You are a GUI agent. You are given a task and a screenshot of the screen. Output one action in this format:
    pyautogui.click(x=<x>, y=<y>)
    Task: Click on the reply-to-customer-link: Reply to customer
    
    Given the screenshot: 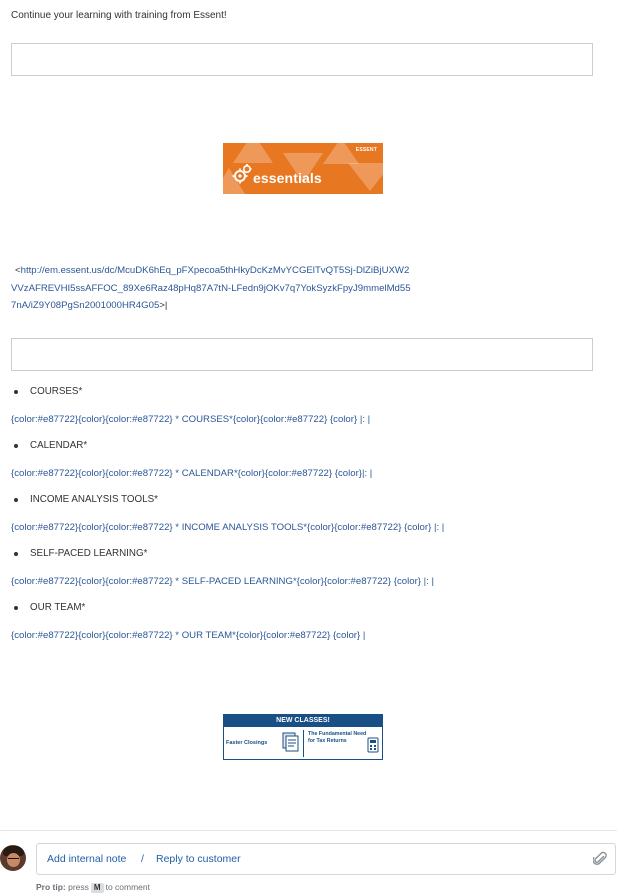 What is the action you would take?
    pyautogui.click(x=198, y=859)
    